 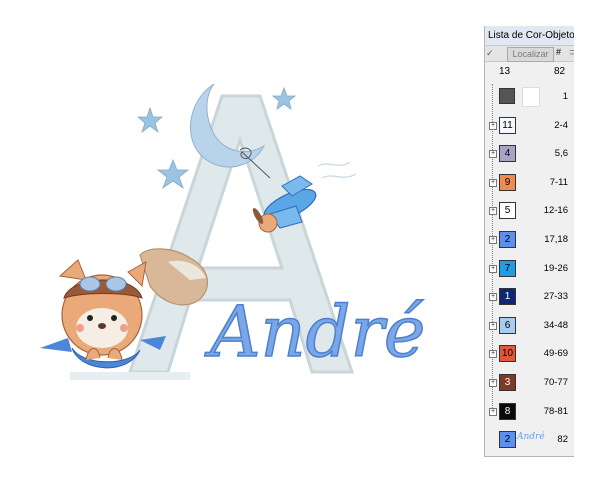 What do you see at coordinates (556, 239) in the screenshot?
I see `object-range: 17,18` at bounding box center [556, 239].